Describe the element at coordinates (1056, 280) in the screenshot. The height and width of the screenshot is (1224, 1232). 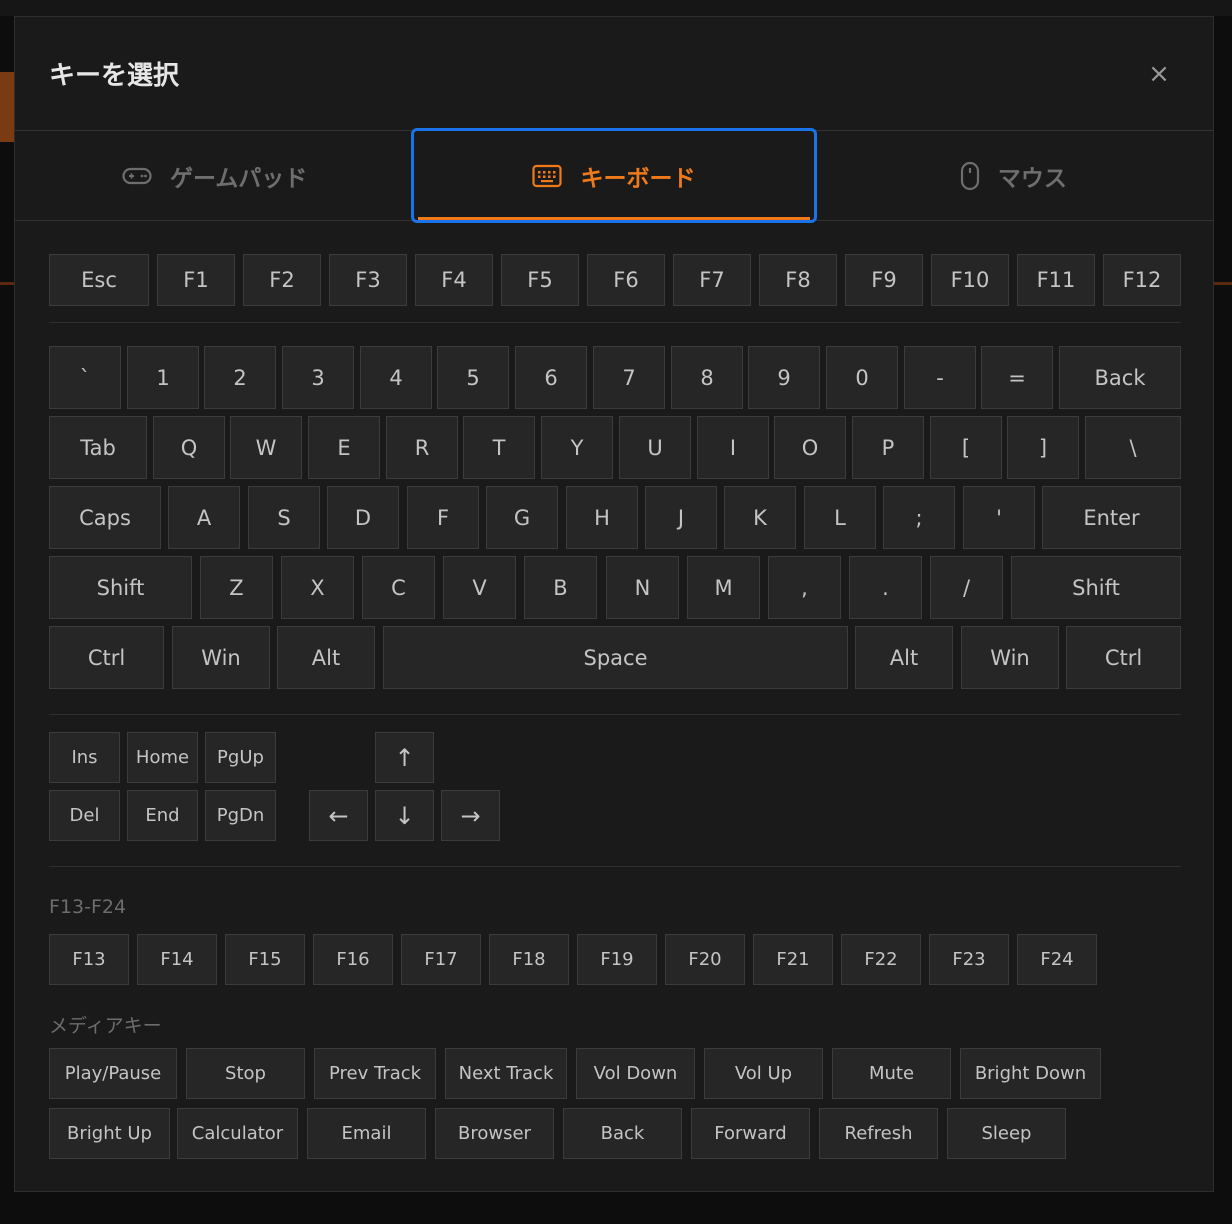
I see `key-f11: F11` at that location.